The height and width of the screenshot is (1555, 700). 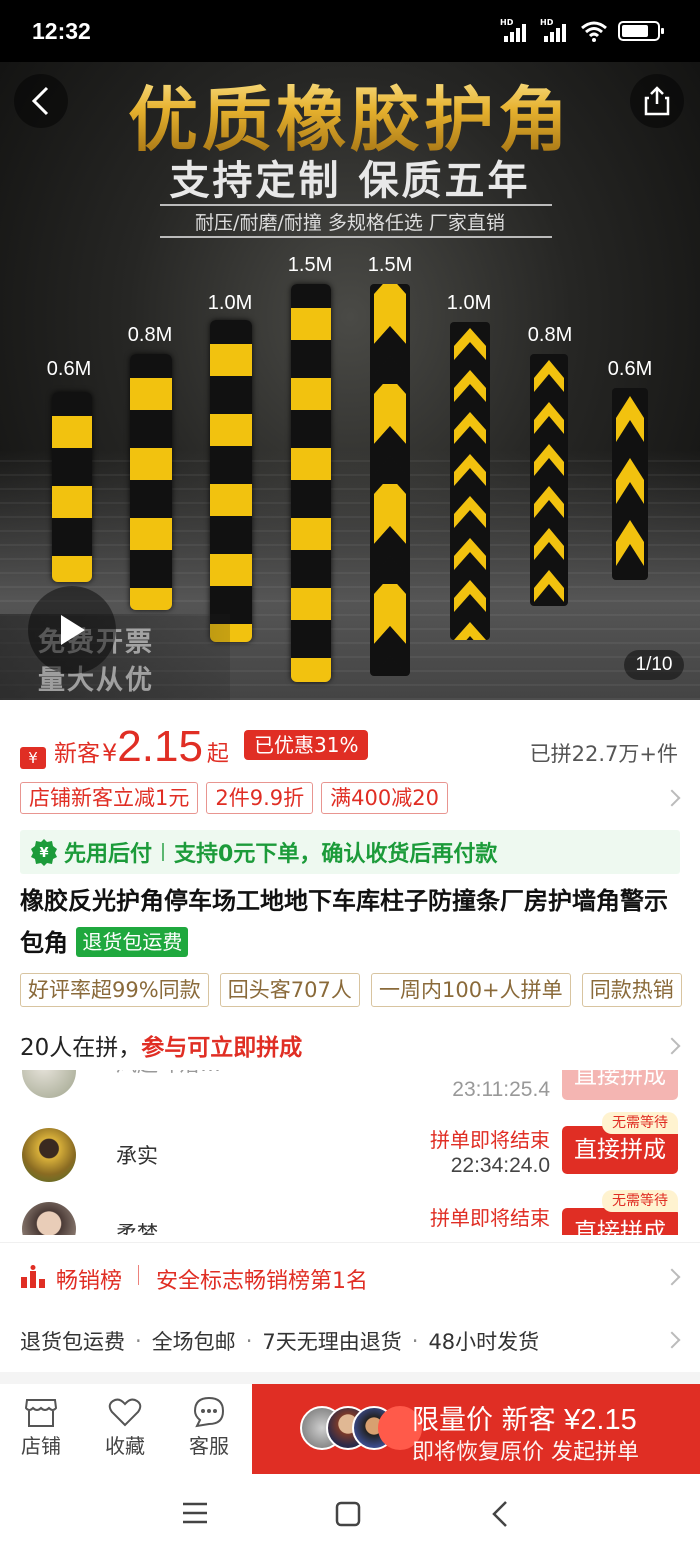 What do you see at coordinates (41, 1427) in the screenshot?
I see `shop-button: 店铺` at bounding box center [41, 1427].